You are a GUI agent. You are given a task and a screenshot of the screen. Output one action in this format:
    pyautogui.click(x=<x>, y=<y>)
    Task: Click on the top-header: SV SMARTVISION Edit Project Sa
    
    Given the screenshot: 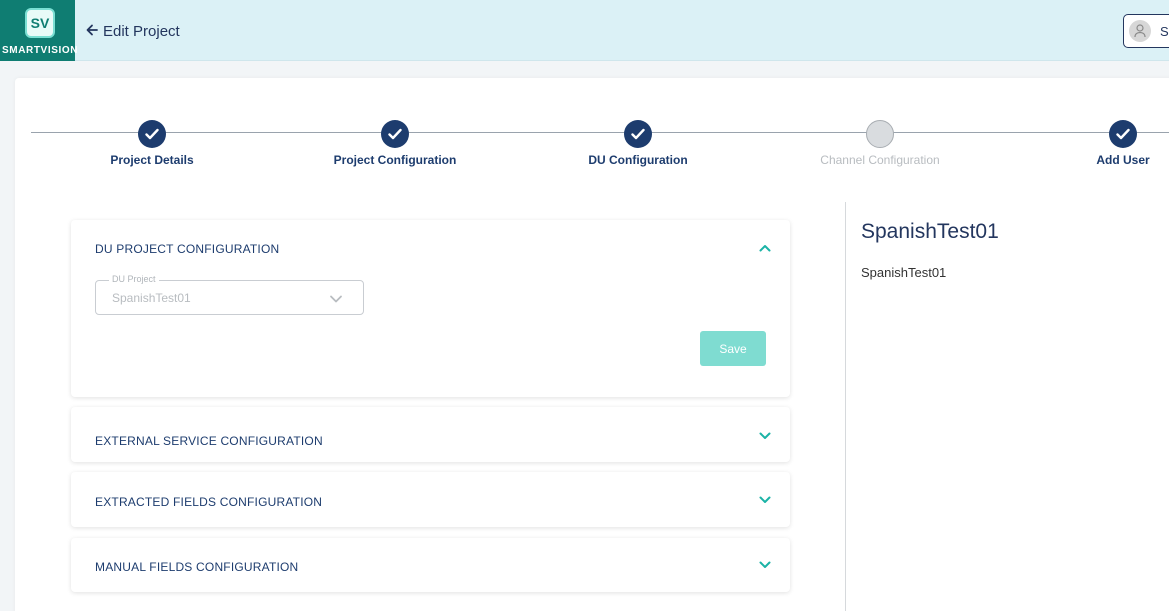 What is the action you would take?
    pyautogui.click(x=584, y=30)
    